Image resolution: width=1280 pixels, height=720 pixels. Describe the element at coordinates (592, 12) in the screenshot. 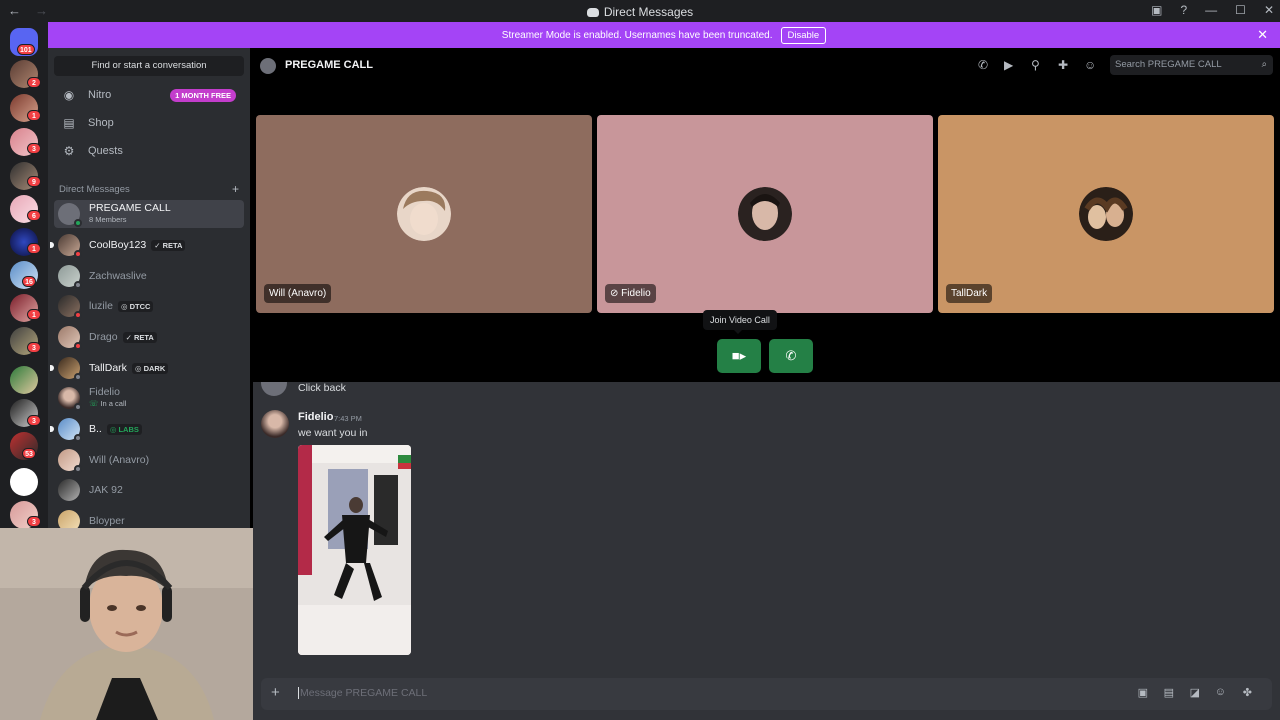

I see `discord-icon` at that location.